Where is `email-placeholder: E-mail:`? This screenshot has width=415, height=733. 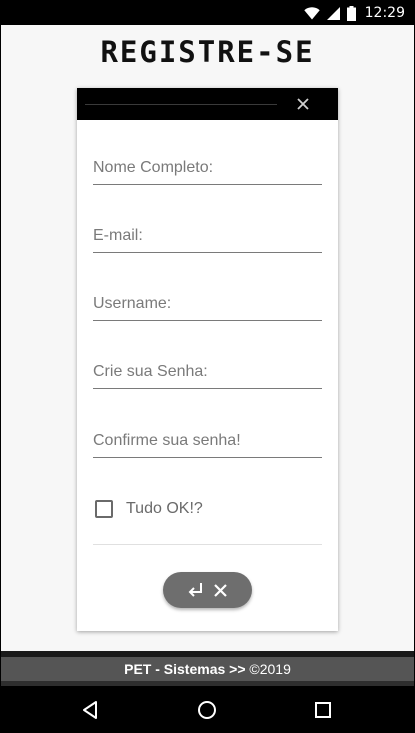
email-placeholder: E-mail: is located at coordinates (118, 235).